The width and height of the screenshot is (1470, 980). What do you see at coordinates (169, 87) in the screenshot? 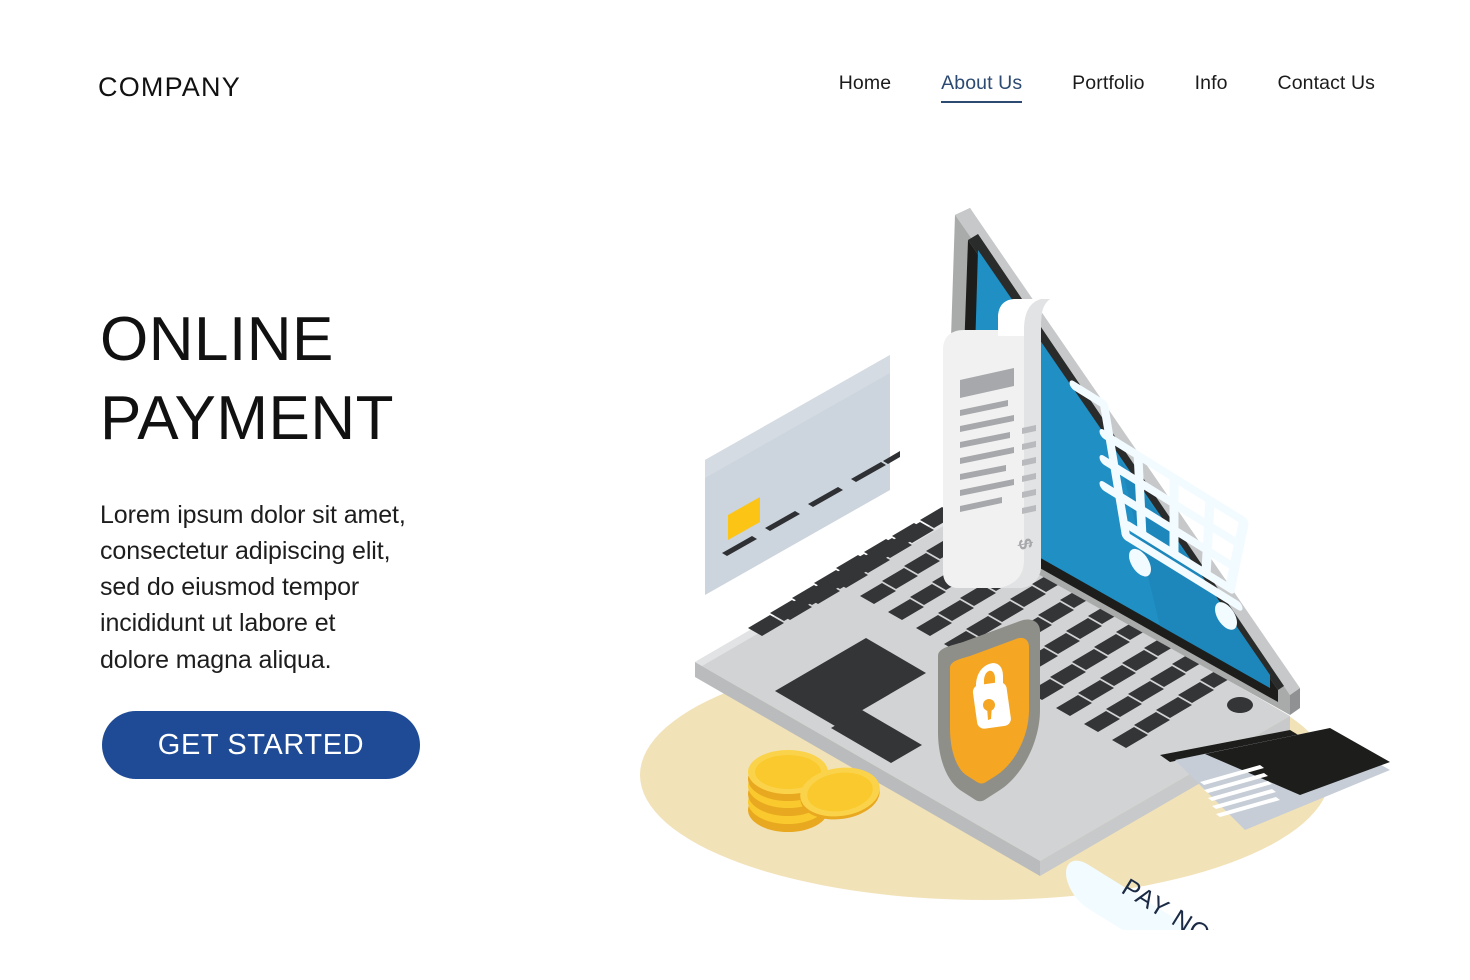
I see `brand-logo: COMPANY` at bounding box center [169, 87].